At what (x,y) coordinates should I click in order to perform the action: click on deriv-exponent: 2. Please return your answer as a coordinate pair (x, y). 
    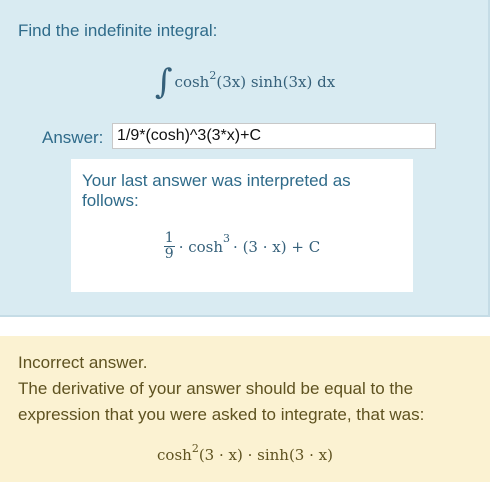
    Looking at the image, I should click on (195, 448).